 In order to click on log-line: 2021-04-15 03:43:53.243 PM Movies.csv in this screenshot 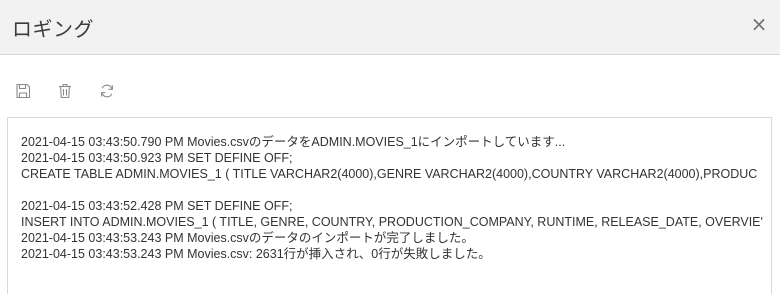, I will do `click(256, 254)`.